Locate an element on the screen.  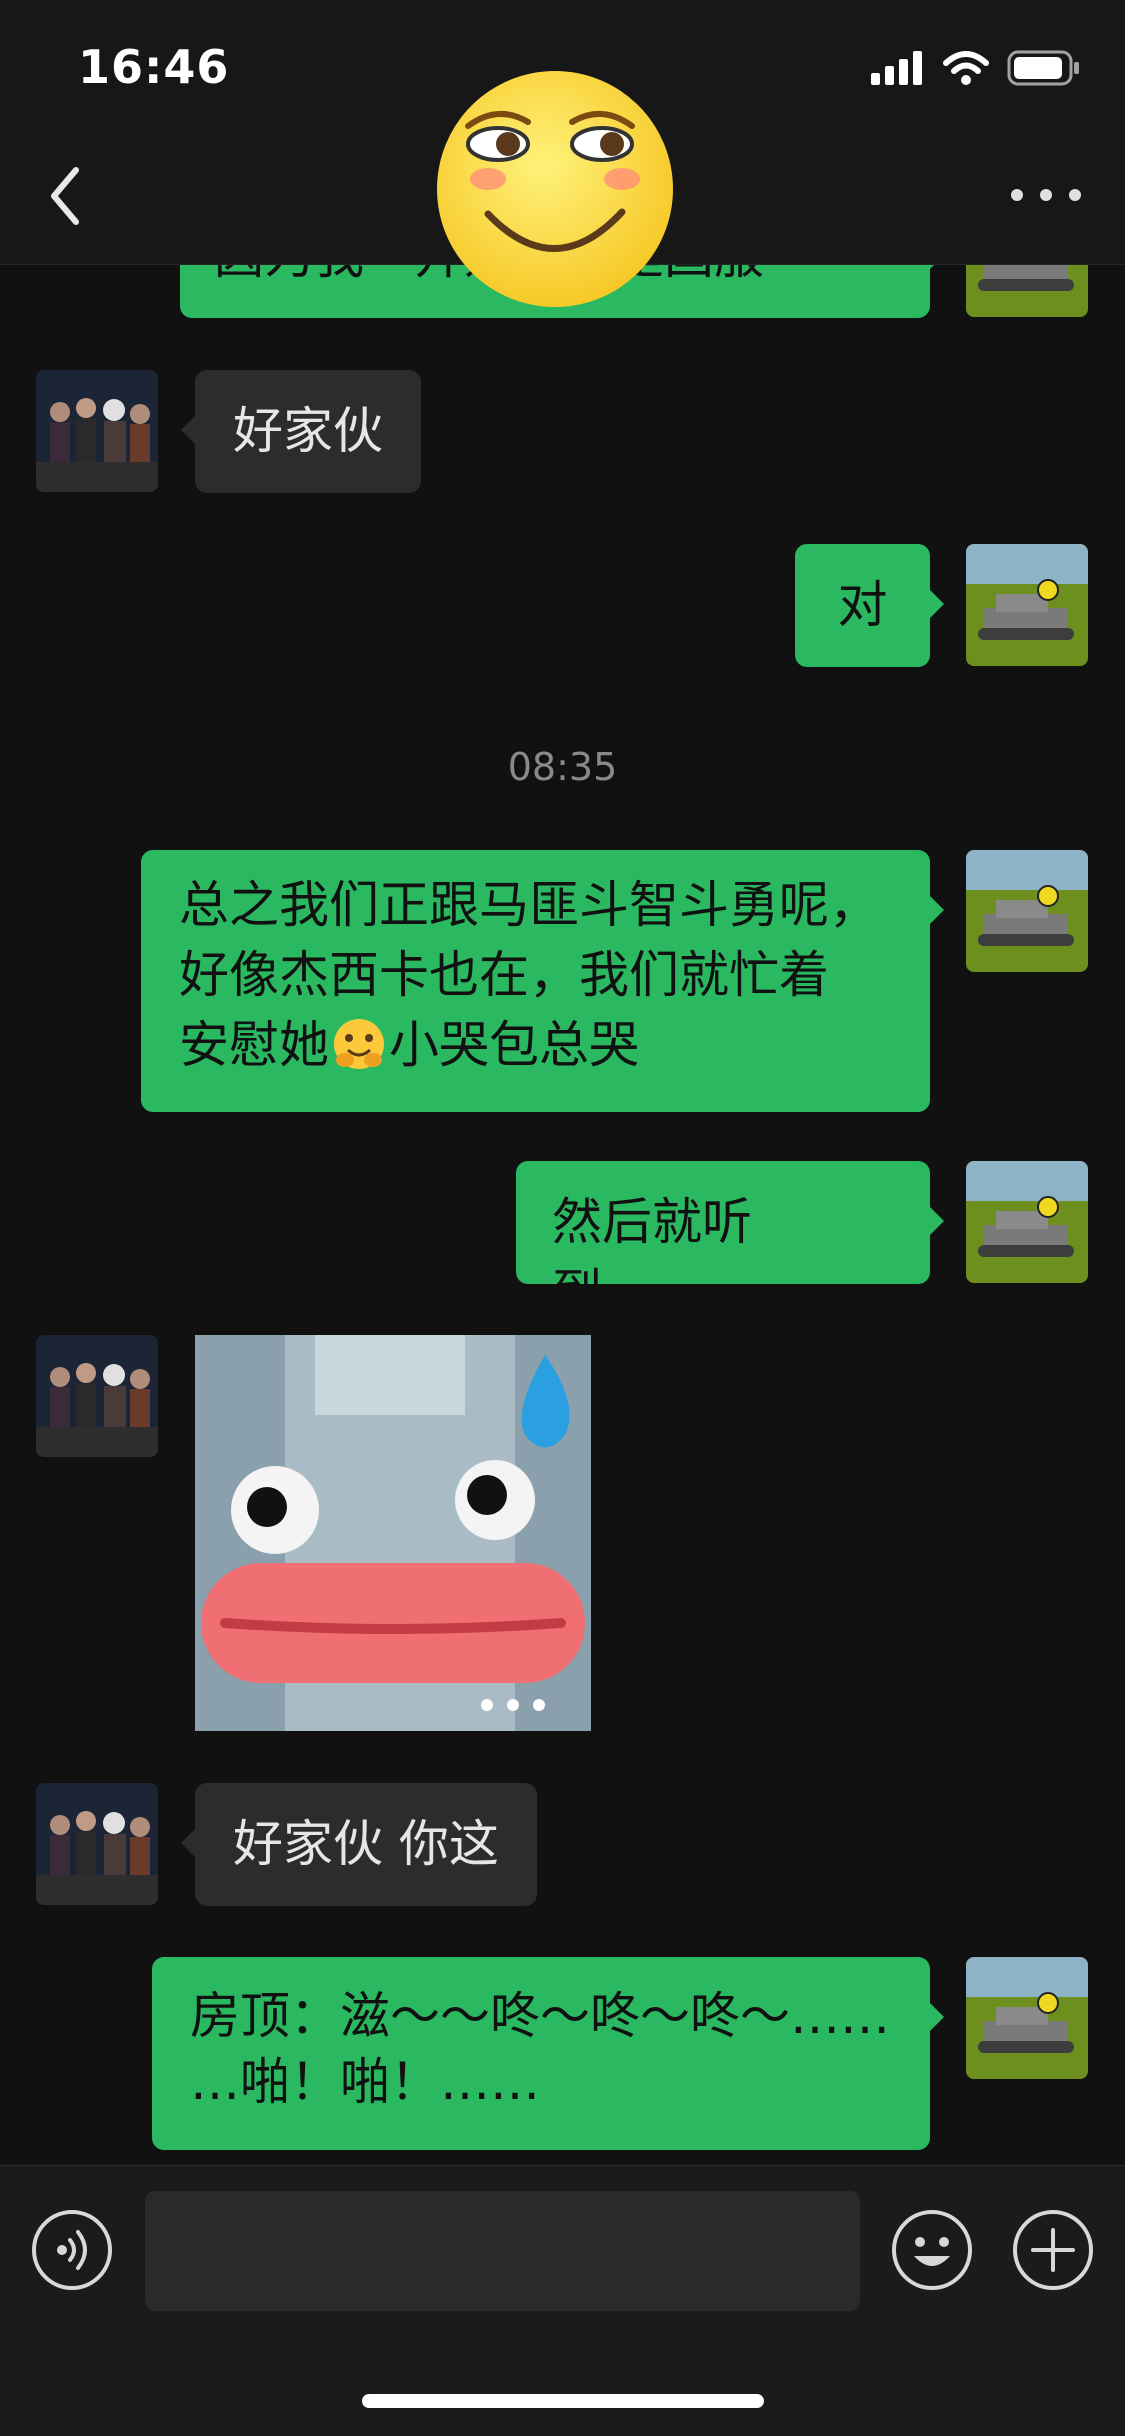
emoji-icon is located at coordinates (932, 2251).